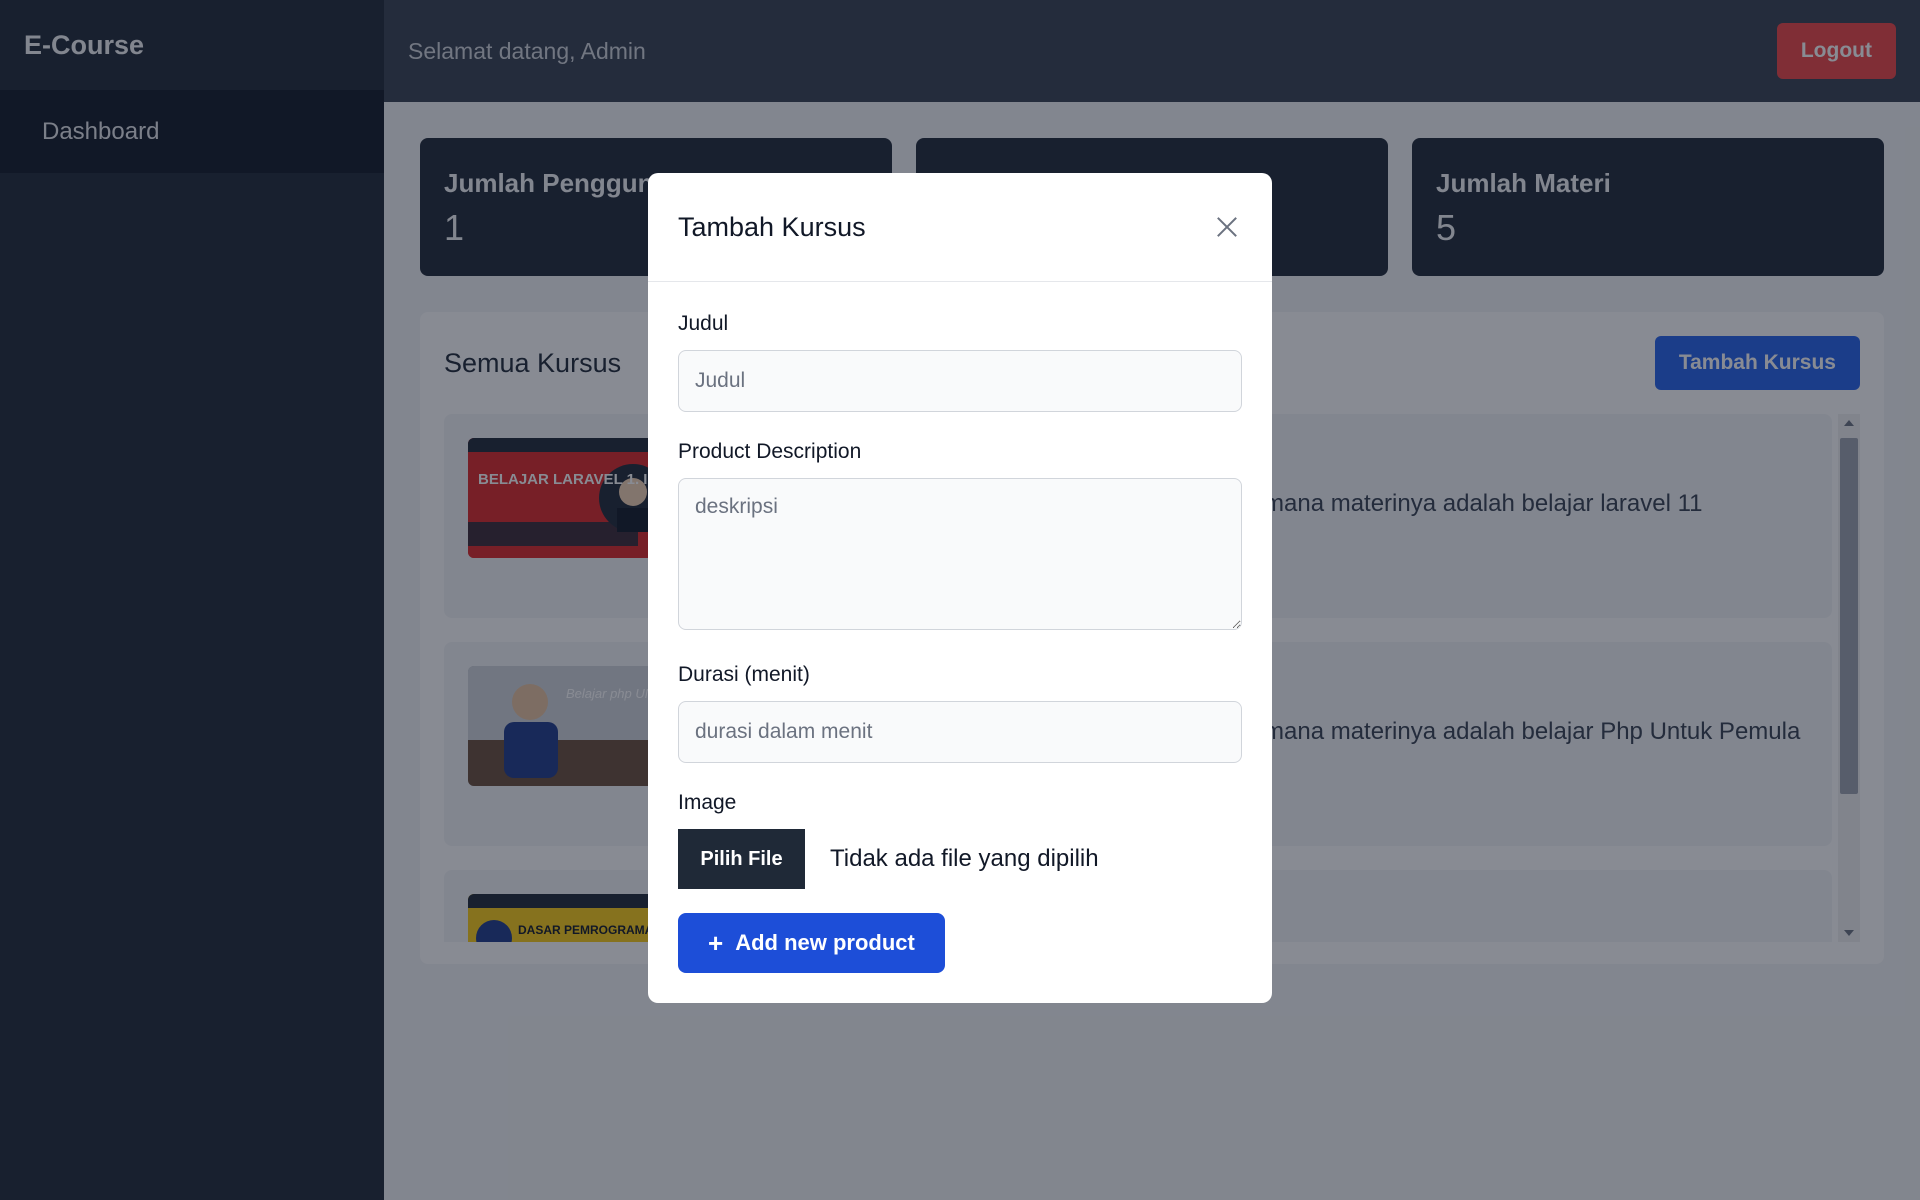 The width and height of the screenshot is (1920, 1200). I want to click on file-input: Pilih File Tidak ada file yang dipilih, so click(960, 859).